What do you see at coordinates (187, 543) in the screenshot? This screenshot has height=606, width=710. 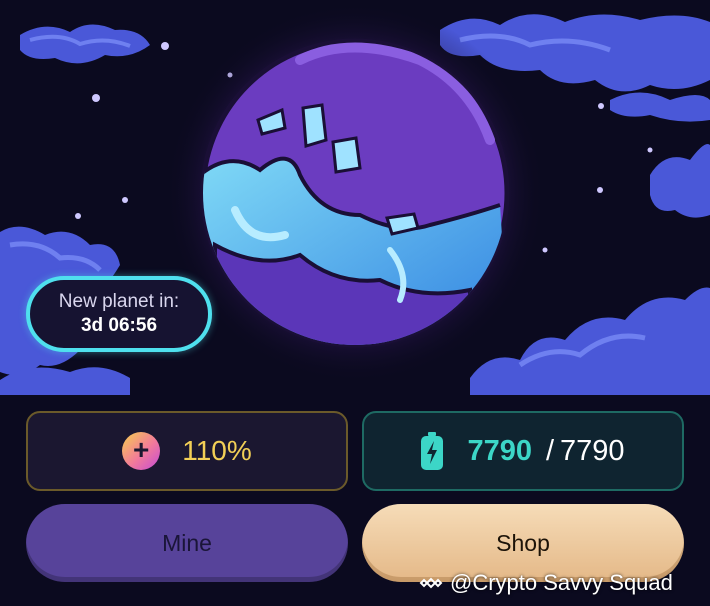 I see `mine-button: Mine` at bounding box center [187, 543].